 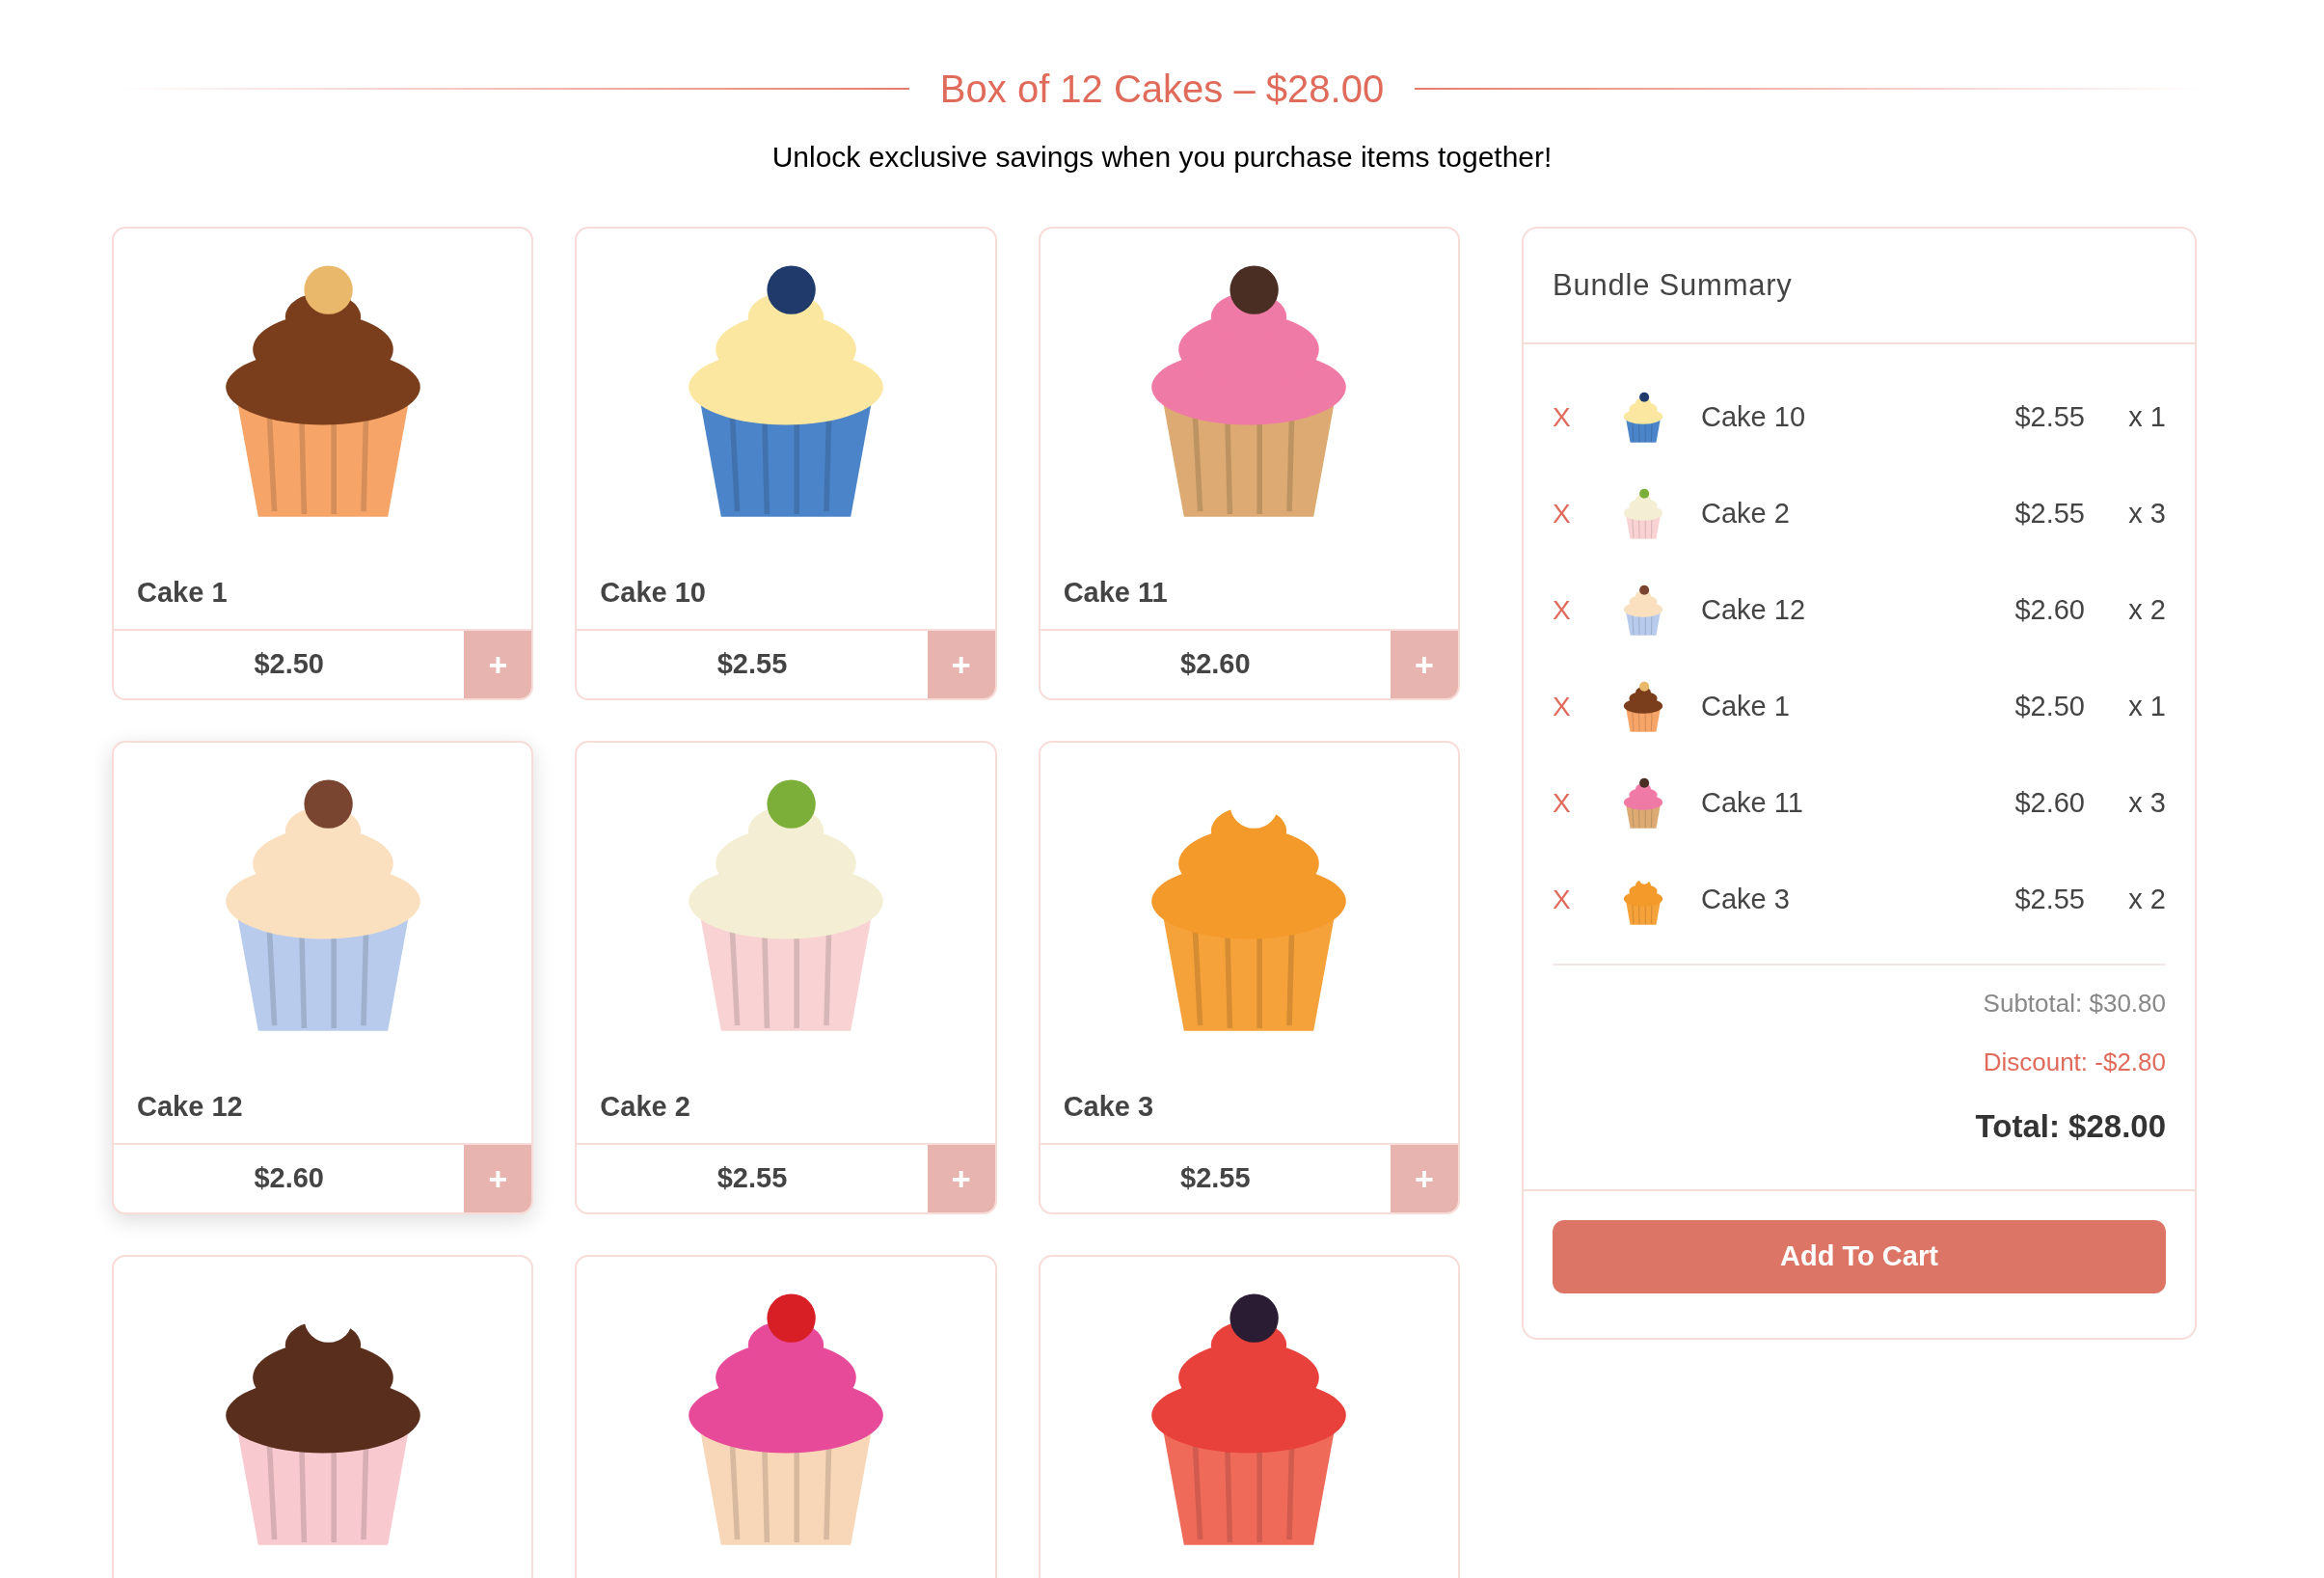 What do you see at coordinates (323, 464) in the screenshot?
I see `product-card: Cake 1 $2.50 +` at bounding box center [323, 464].